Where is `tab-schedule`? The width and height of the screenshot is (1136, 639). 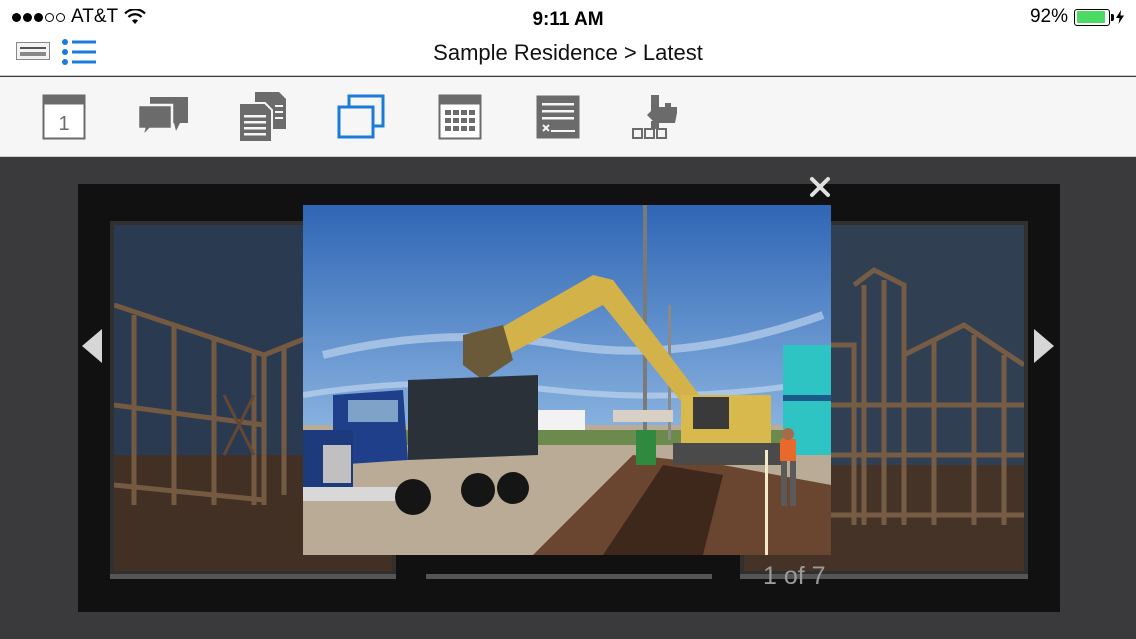 tab-schedule is located at coordinates (460, 117).